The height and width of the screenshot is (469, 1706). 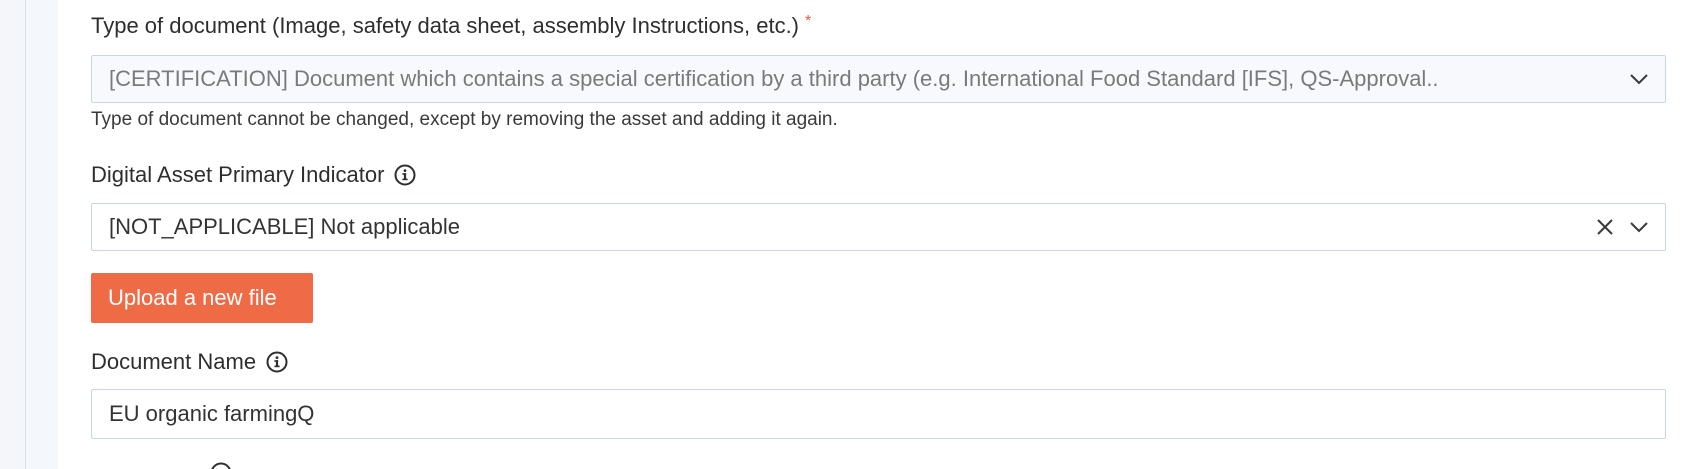 I want to click on upload-file-button: Upload a new file, so click(x=202, y=298).